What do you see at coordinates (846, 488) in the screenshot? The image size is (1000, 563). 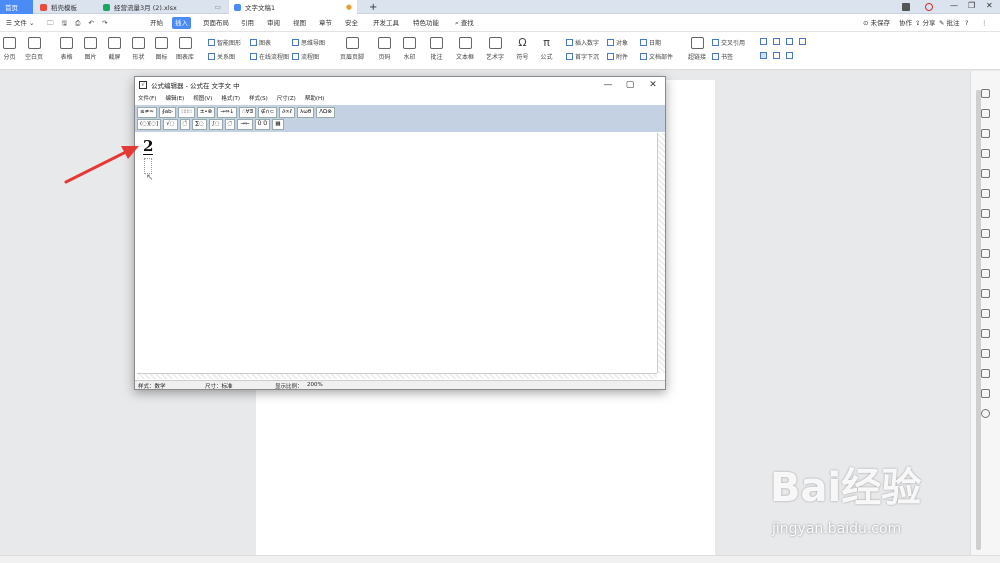 I see `baidu-logo: Bai经验` at bounding box center [846, 488].